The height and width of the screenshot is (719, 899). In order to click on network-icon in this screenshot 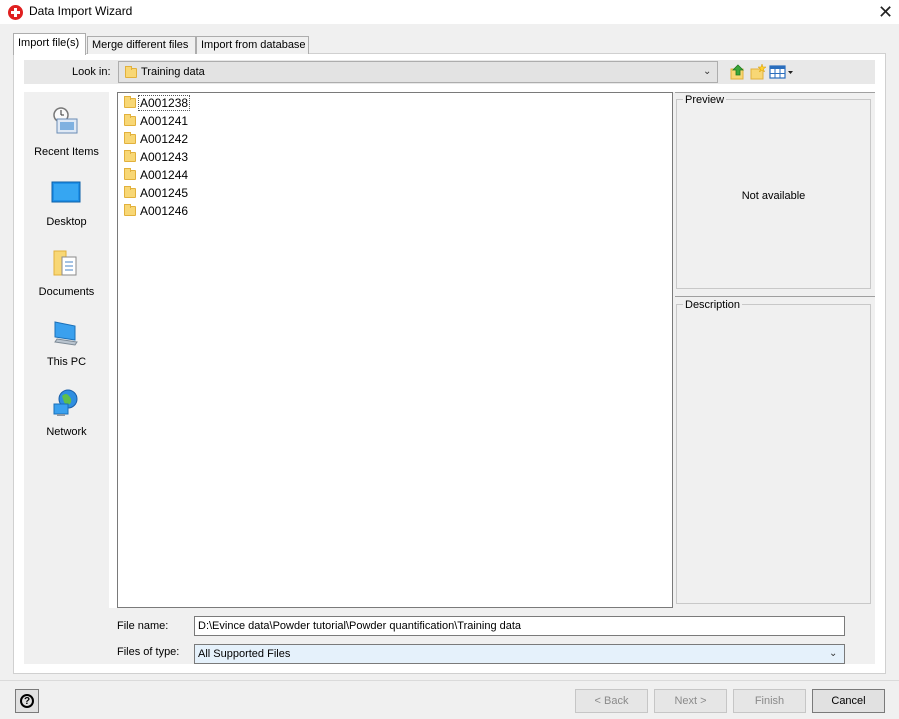, I will do `click(65, 402)`.